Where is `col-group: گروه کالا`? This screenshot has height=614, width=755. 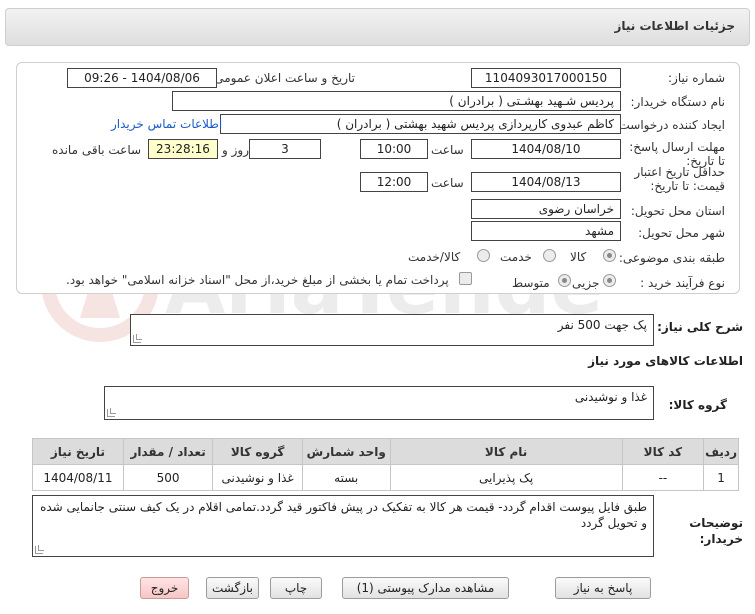
col-group: گروه کالا is located at coordinates (257, 451).